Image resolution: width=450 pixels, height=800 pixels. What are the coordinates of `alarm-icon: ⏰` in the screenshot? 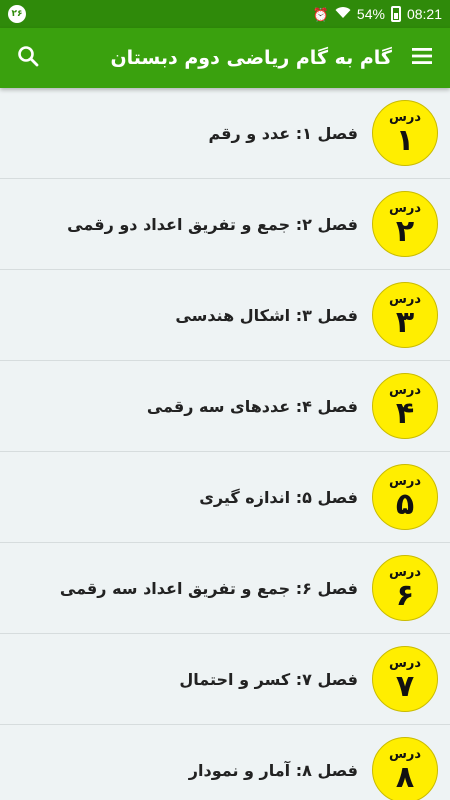 It's located at (320, 14).